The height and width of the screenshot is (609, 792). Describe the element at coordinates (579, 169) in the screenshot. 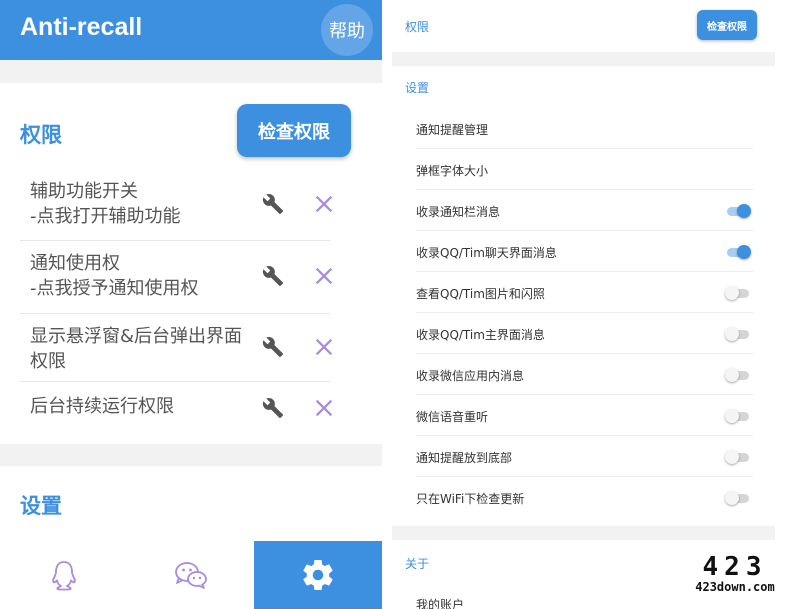

I see `setting-dialog-font-size: 弹框字体大小` at that location.